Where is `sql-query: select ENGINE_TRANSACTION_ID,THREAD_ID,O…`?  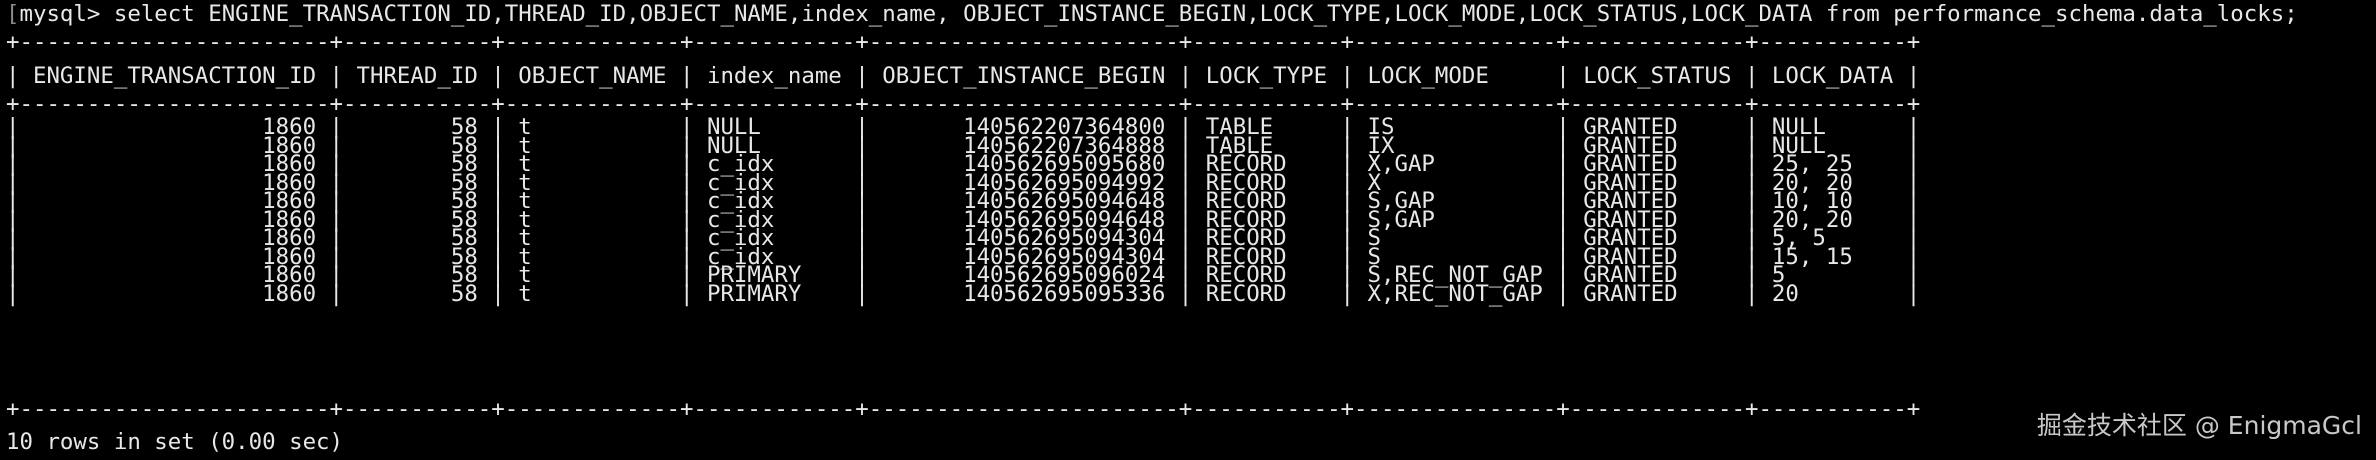 sql-query: select ENGINE_TRANSACTION_ID,THREAD_ID,O… is located at coordinates (1205, 14).